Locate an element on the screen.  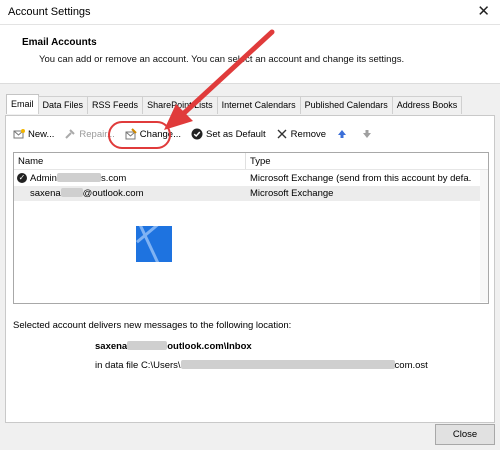
remove-x-icon is located at coordinates (282, 134).